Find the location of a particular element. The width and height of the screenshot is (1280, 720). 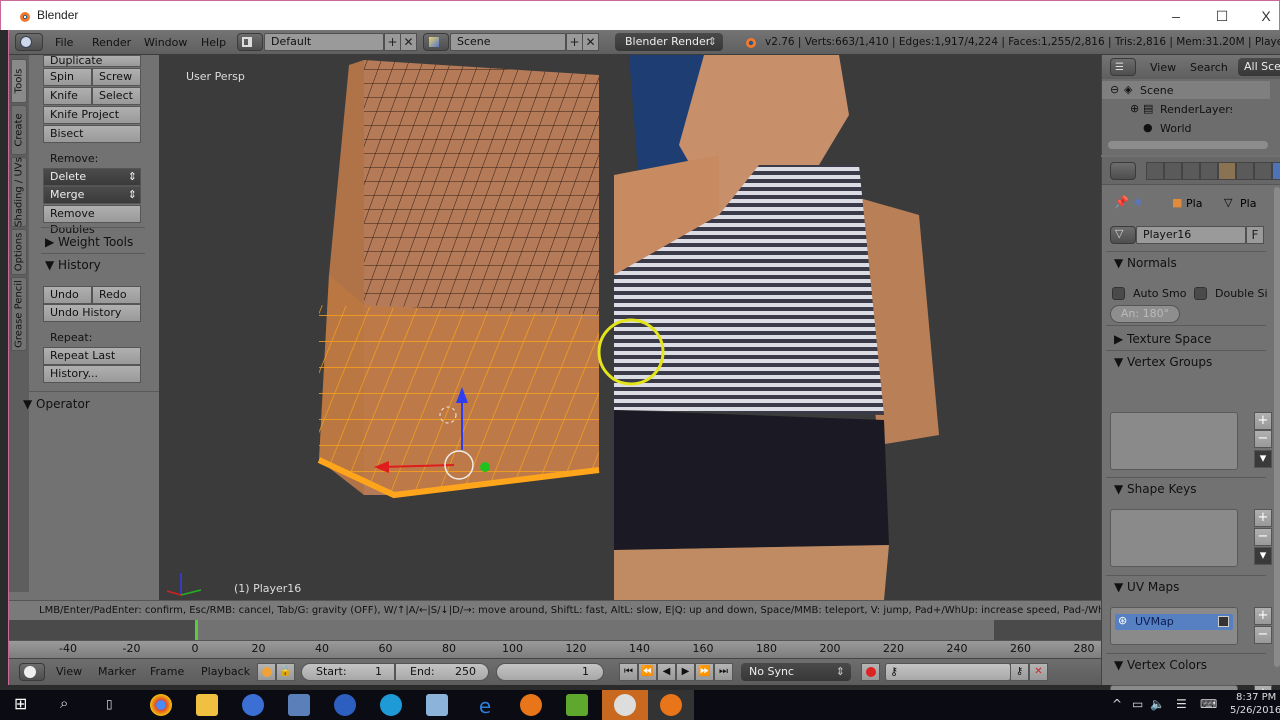

tab-create: Create is located at coordinates (19, 130).